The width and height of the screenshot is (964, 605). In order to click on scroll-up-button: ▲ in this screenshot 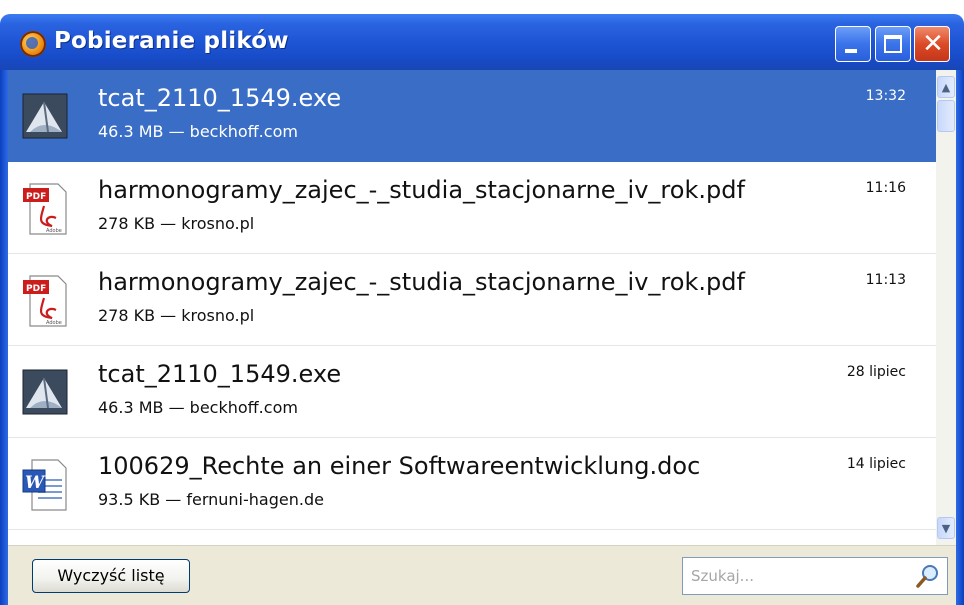, I will do `click(946, 87)`.